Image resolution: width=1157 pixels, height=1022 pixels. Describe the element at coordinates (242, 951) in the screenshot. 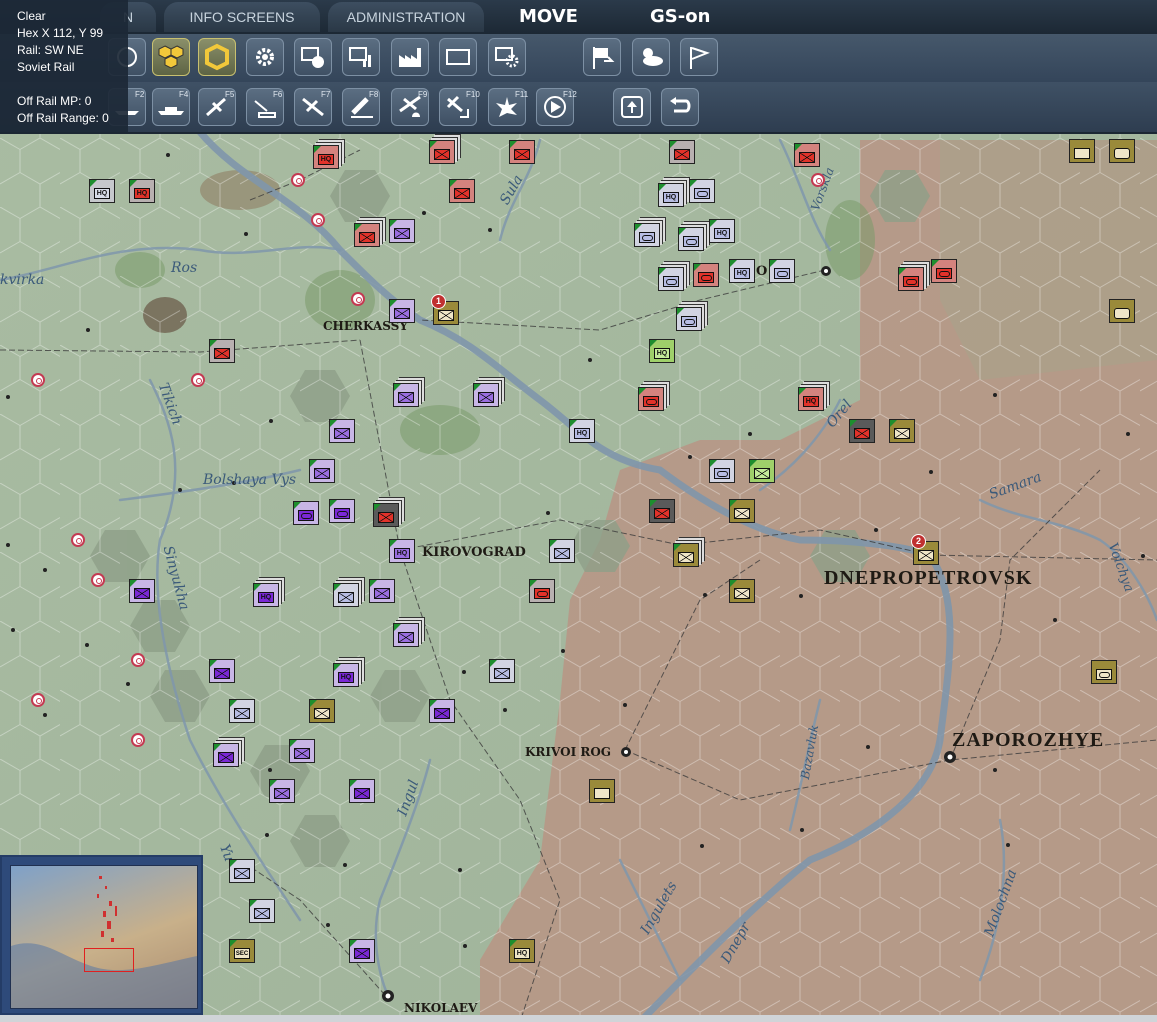

I see `security-counter: SEC` at that location.